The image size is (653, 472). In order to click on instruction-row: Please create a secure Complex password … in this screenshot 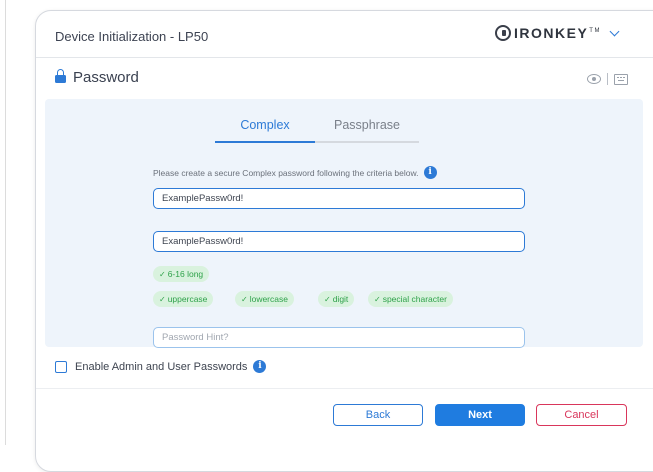, I will do `click(295, 172)`.